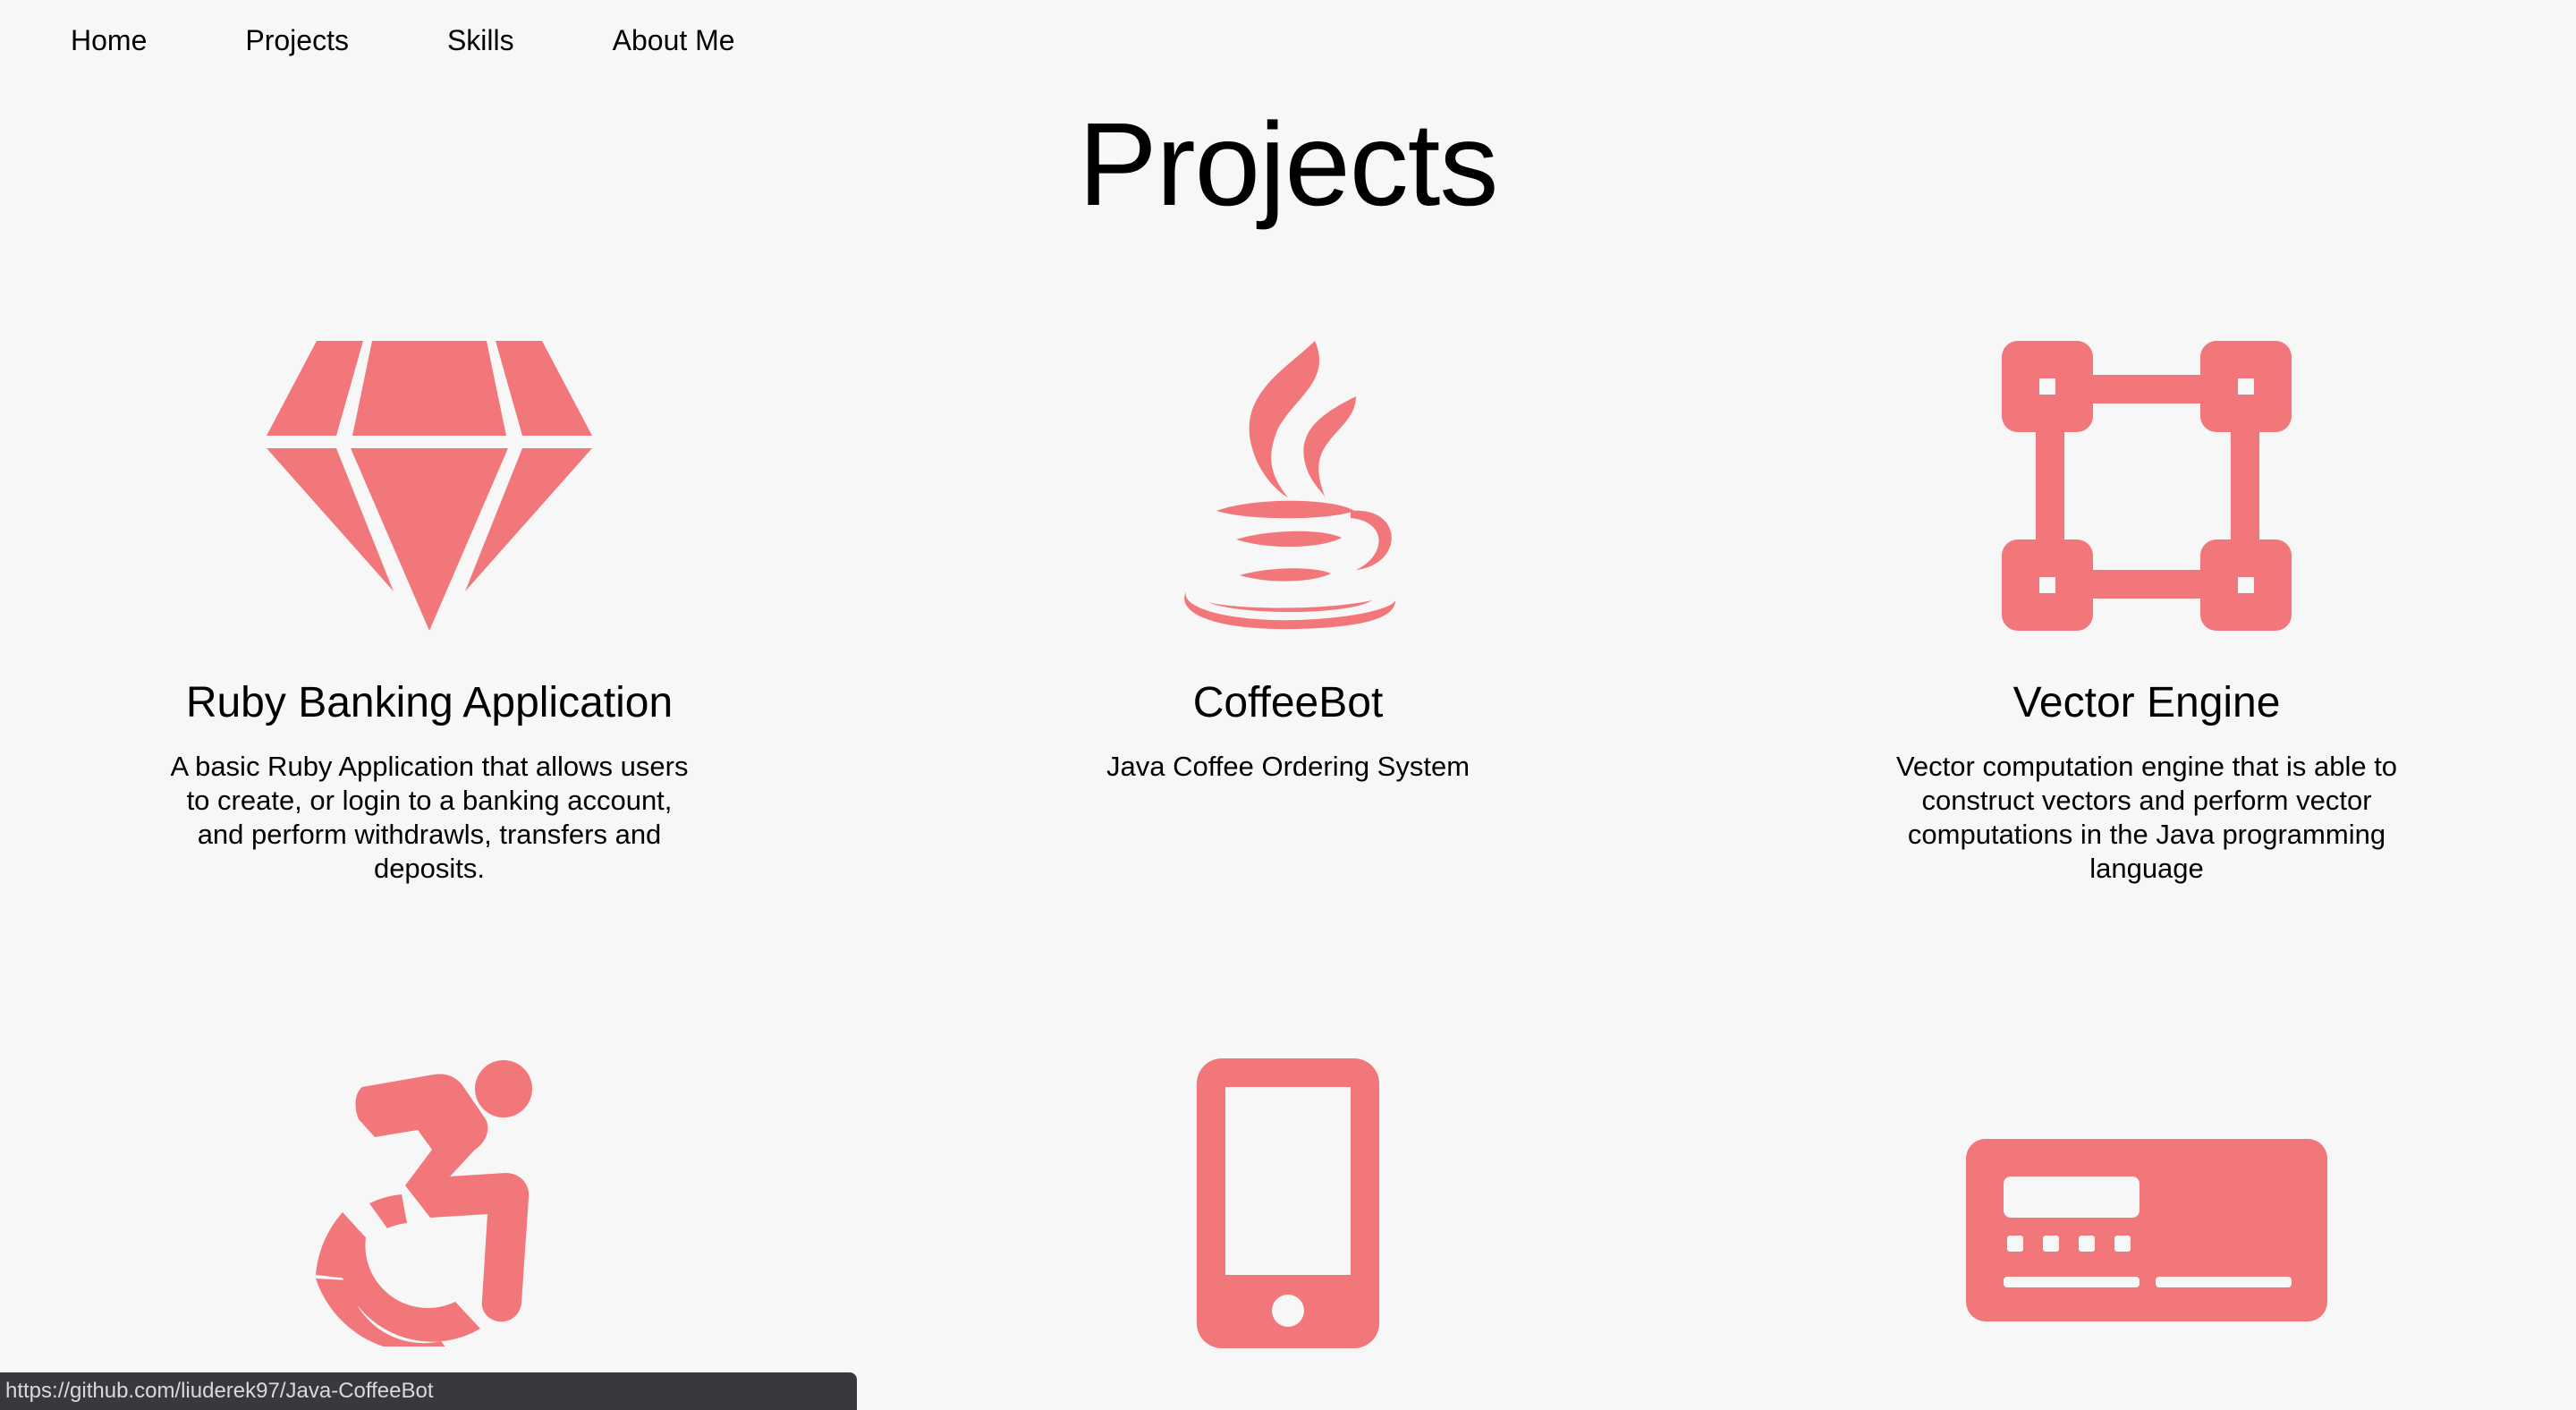 Image resolution: width=2576 pixels, height=1410 pixels. What do you see at coordinates (297, 41) in the screenshot?
I see `nav-projects-link: Projects` at bounding box center [297, 41].